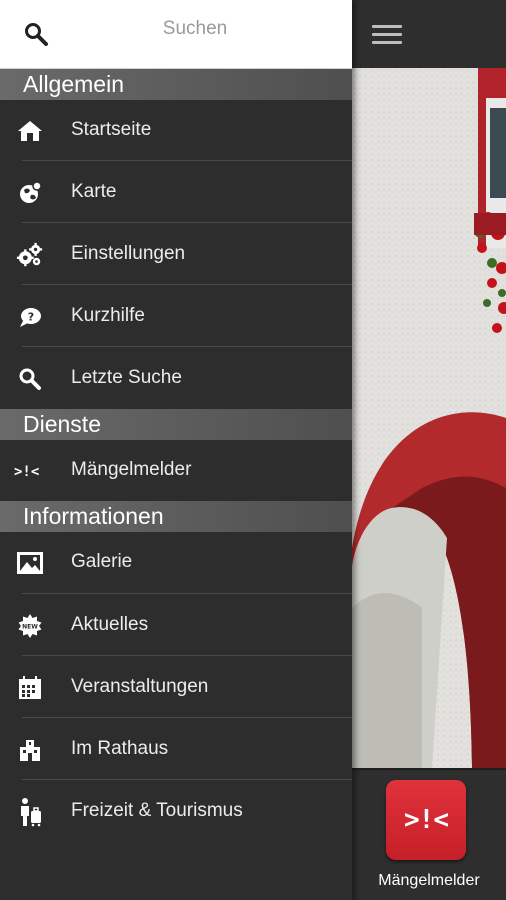 The image size is (506, 900). I want to click on section-header-dienste: Dienste, so click(176, 424).